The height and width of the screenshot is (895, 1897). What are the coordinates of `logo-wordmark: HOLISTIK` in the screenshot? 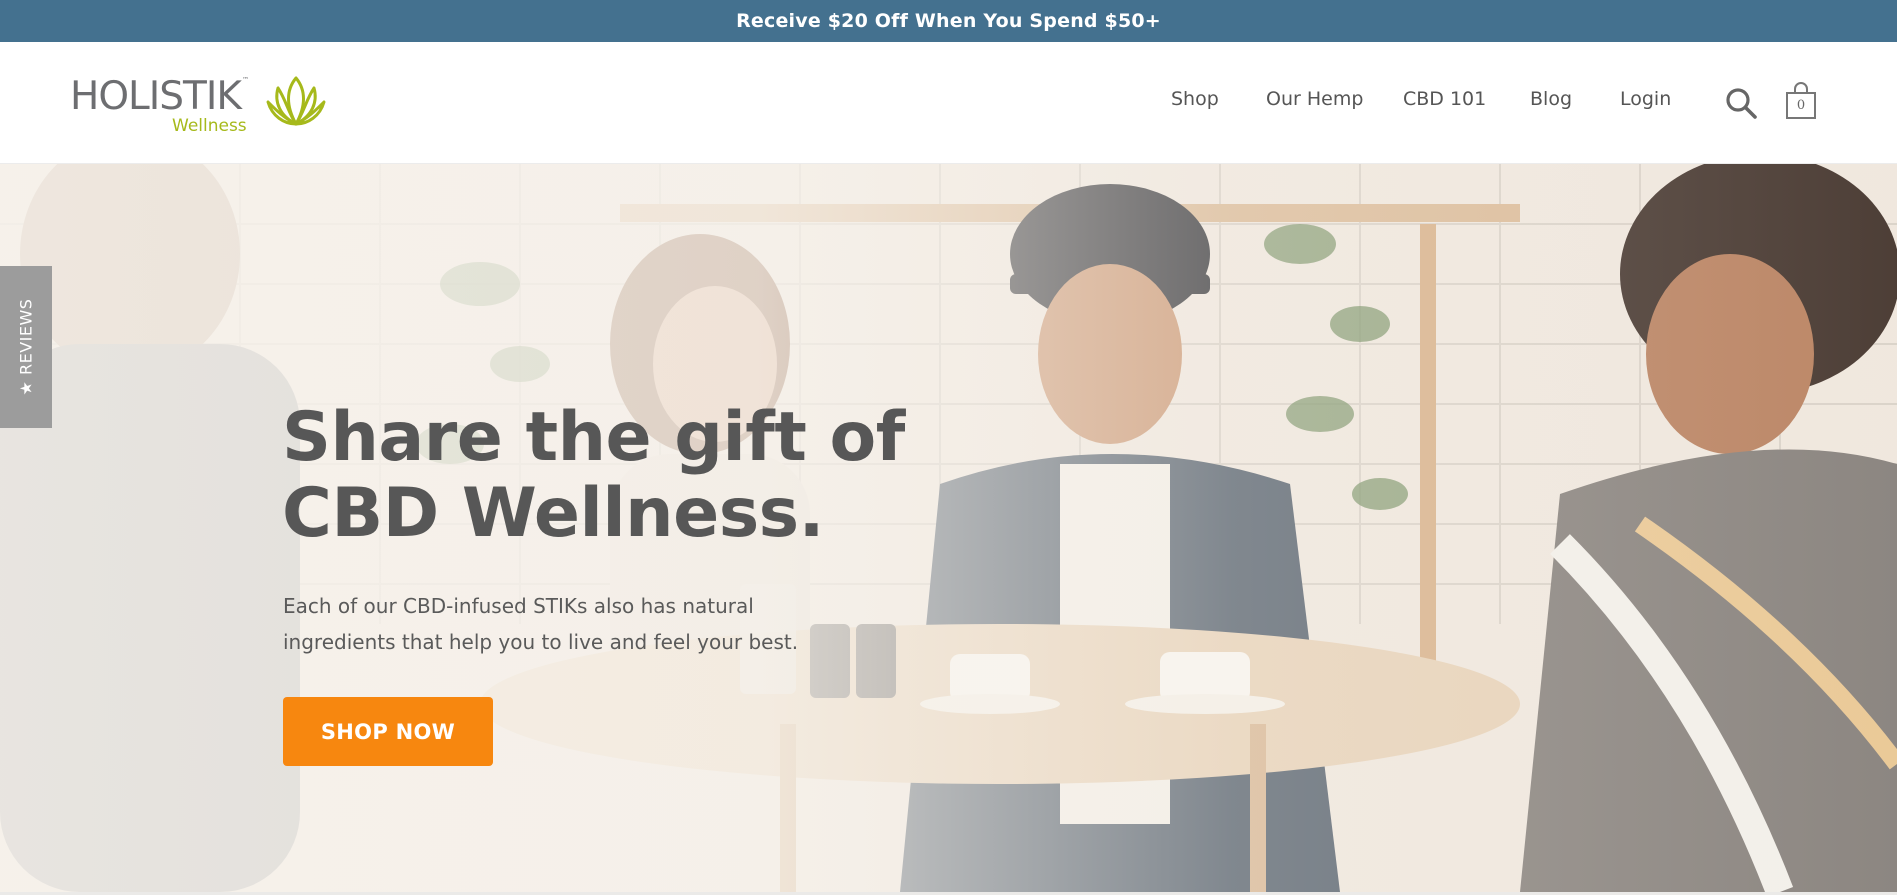 It's located at (156, 96).